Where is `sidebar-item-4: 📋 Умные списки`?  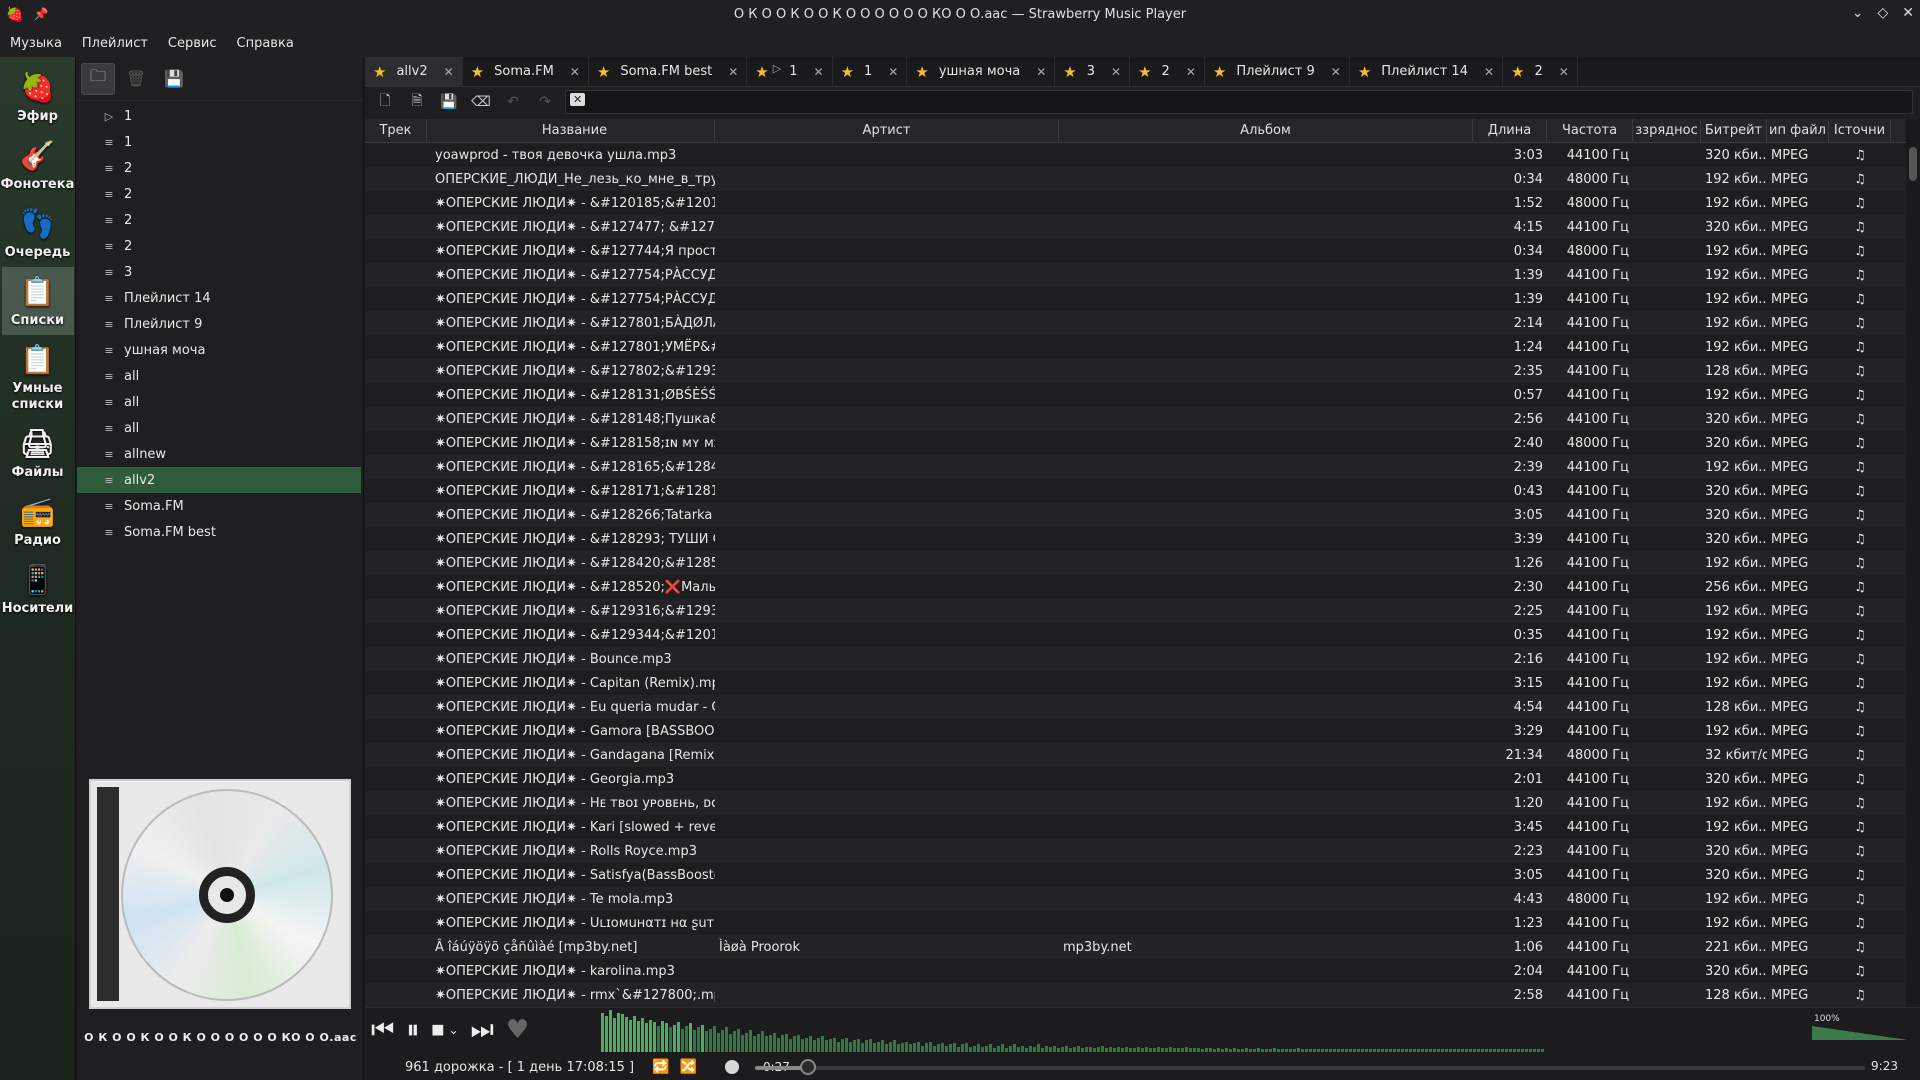 sidebar-item-4: 📋 Умные списки is located at coordinates (38, 377).